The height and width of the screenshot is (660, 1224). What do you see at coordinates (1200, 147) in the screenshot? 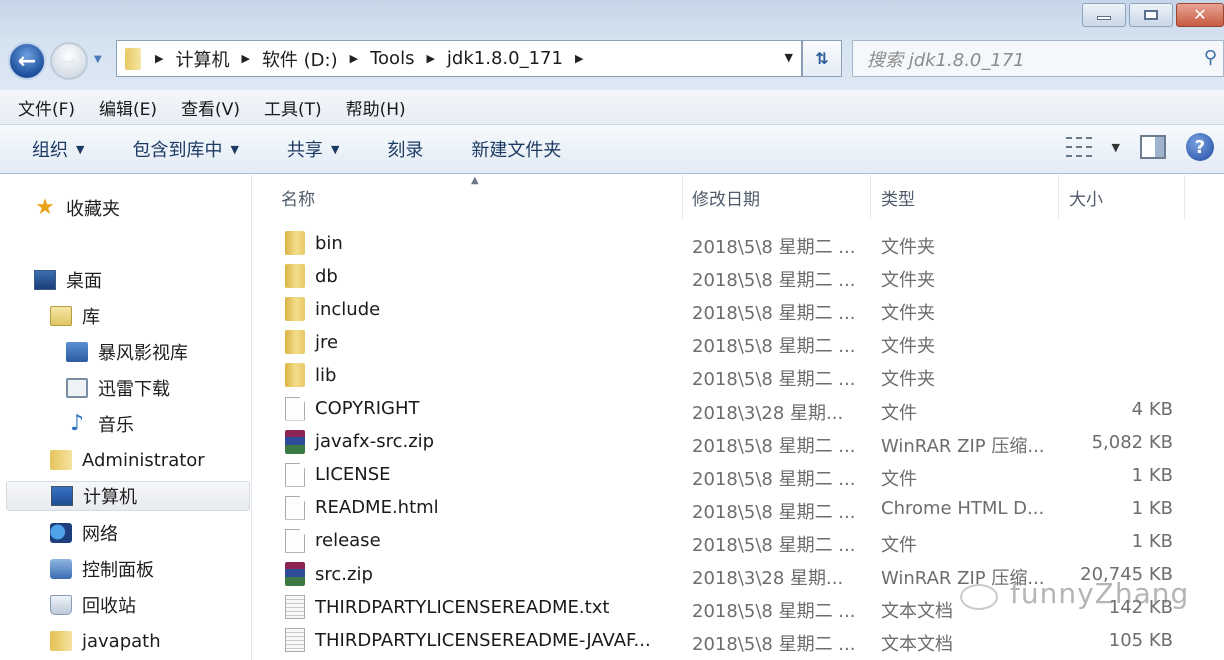
I see `help-icon: ?` at bounding box center [1200, 147].